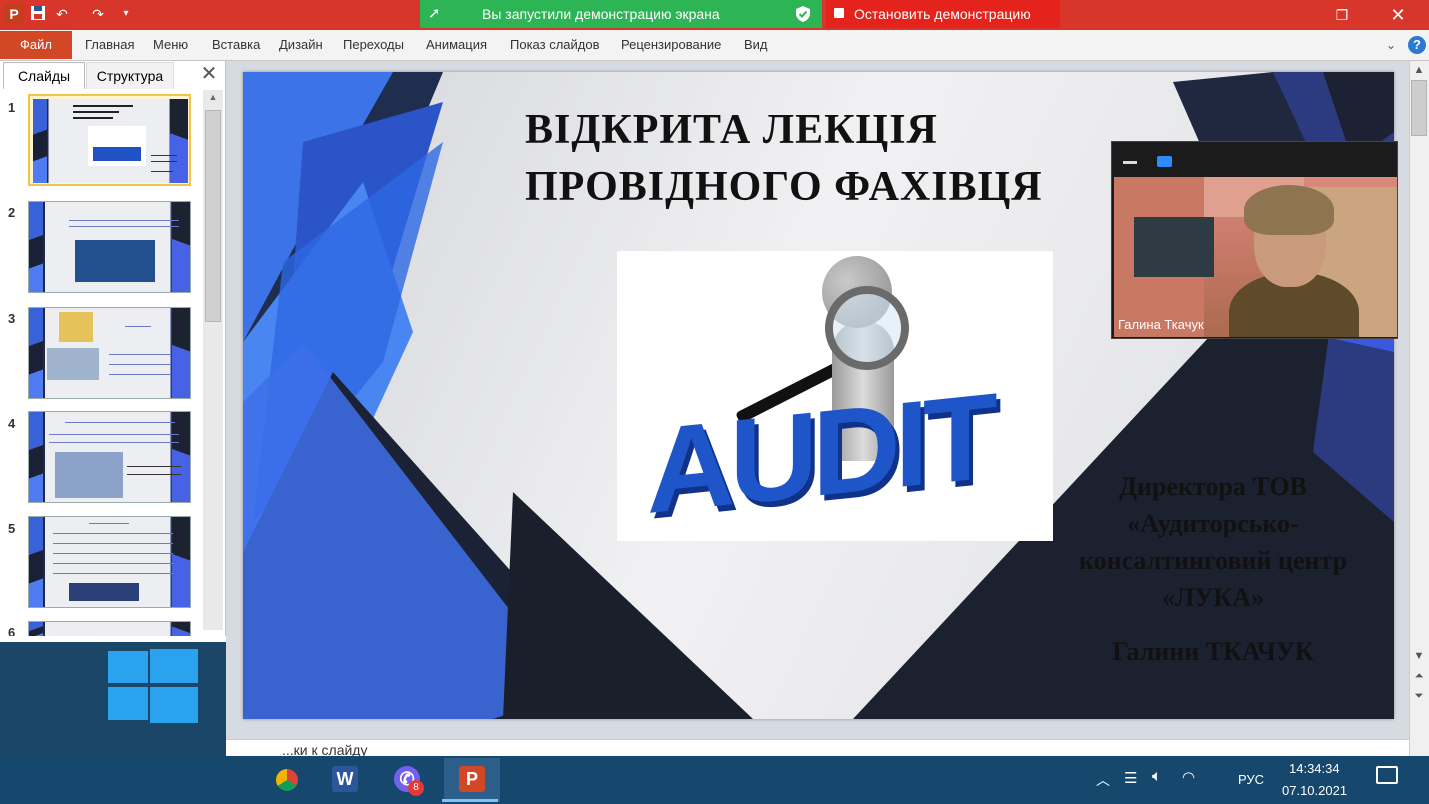 Image resolution: width=1429 pixels, height=804 pixels. What do you see at coordinates (1157, 777) in the screenshot?
I see `volume-icon: 🔈︎` at bounding box center [1157, 777].